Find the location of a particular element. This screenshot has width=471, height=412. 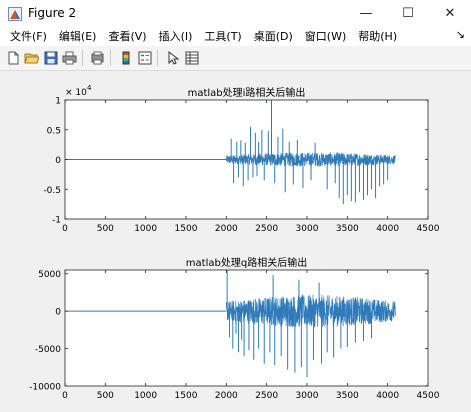

print-icon is located at coordinates (69, 58).